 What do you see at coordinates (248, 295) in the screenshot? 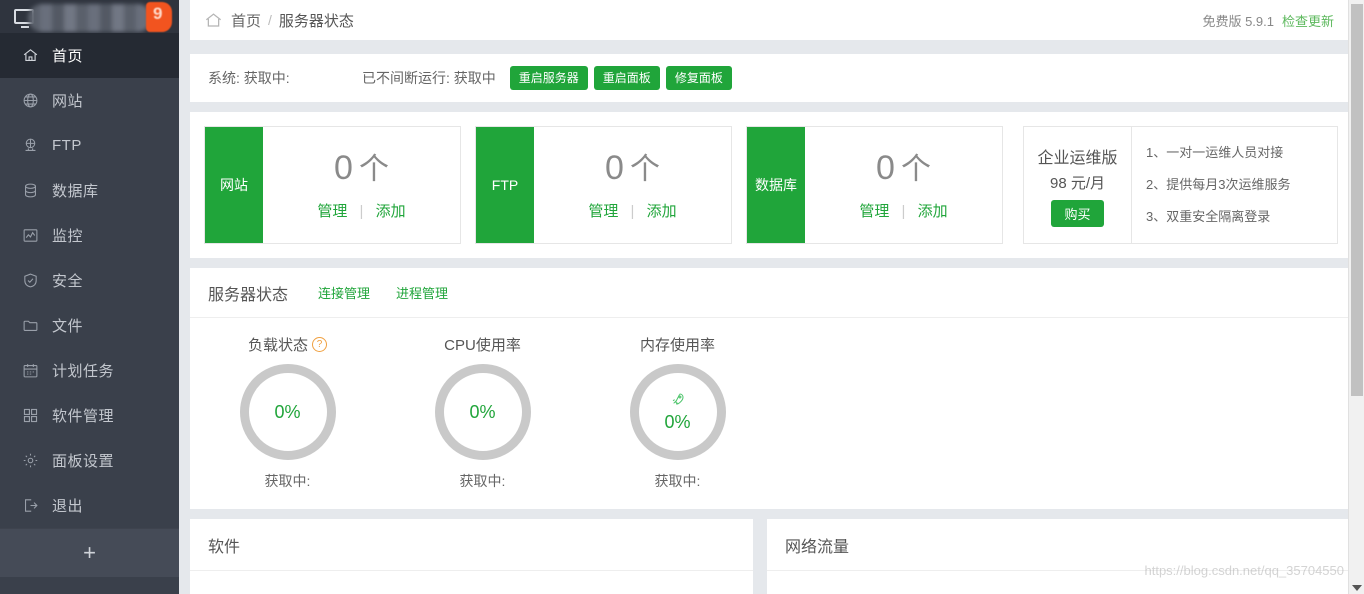
I see `panel-title: 服务器状态` at bounding box center [248, 295].